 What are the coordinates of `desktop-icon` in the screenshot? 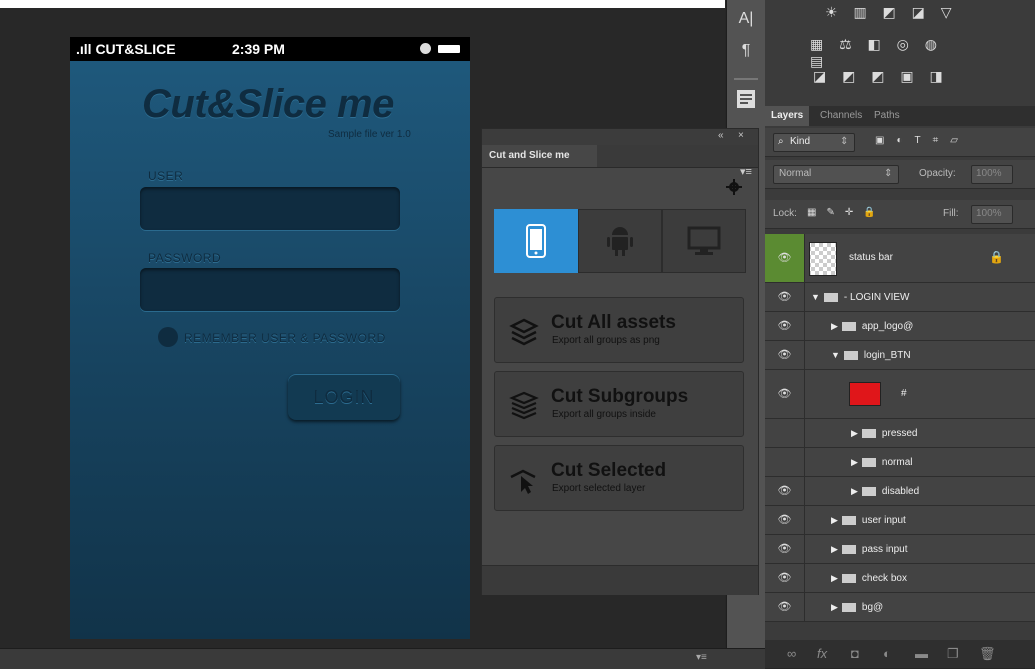 It's located at (704, 240).